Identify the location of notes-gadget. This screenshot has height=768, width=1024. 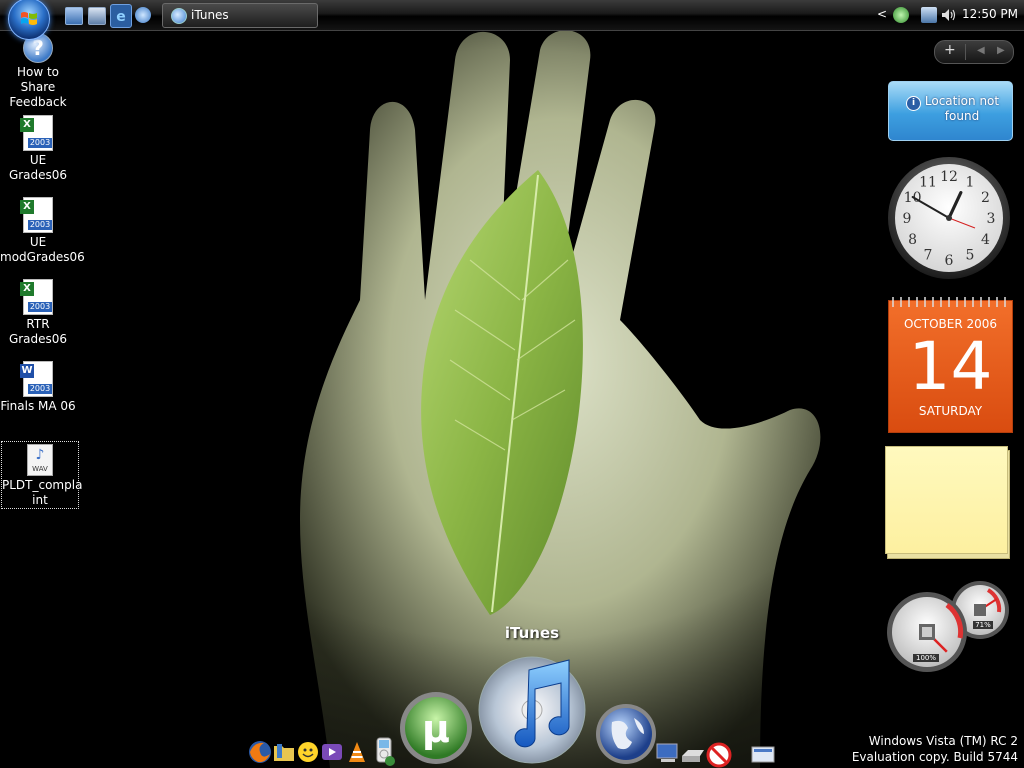
(947, 502).